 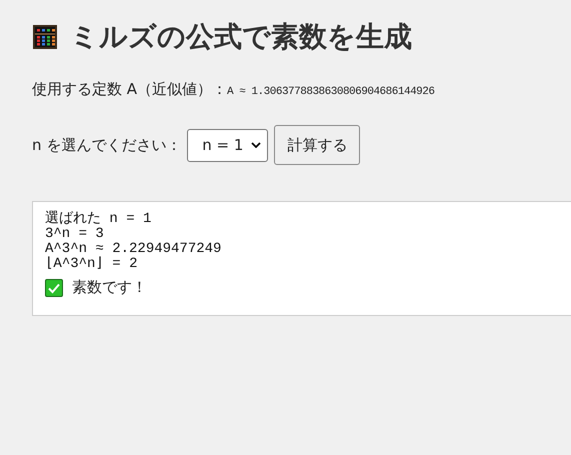 What do you see at coordinates (109, 287) in the screenshot?
I see `verdict-text: 素数です！` at bounding box center [109, 287].